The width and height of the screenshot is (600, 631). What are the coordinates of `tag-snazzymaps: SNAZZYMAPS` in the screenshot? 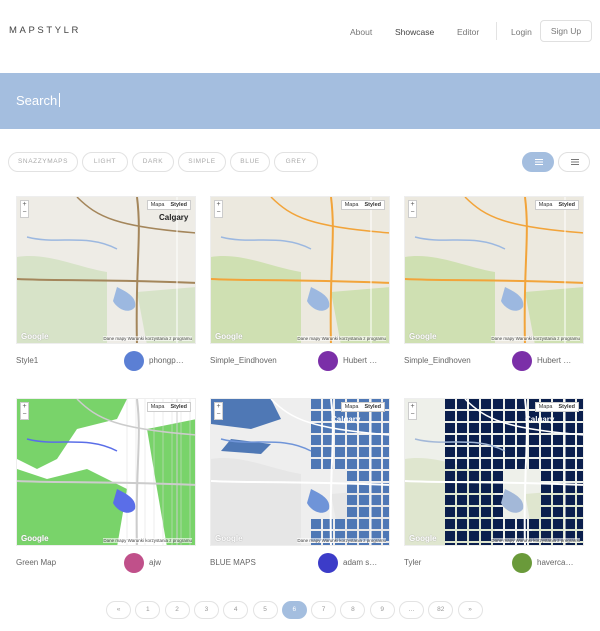 It's located at (43, 162).